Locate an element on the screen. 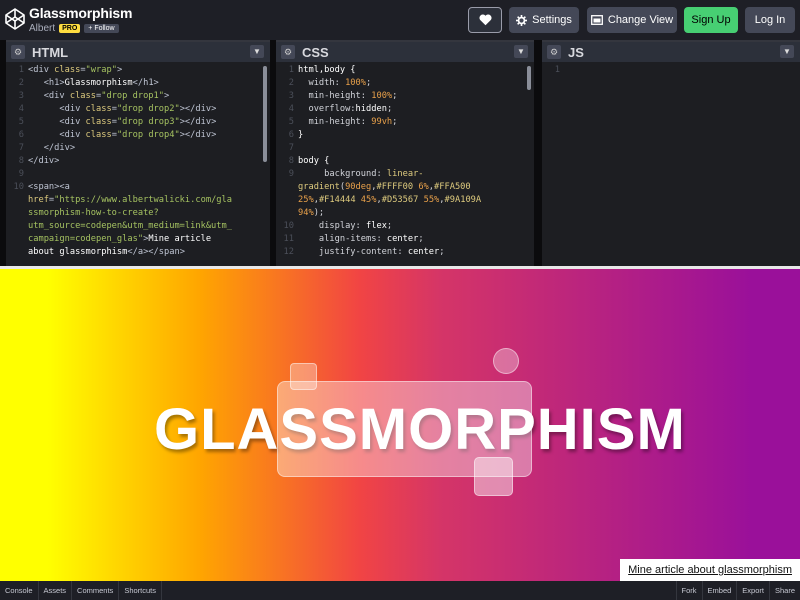  article-link: Mine article about glassmorphism is located at coordinates (710, 570).